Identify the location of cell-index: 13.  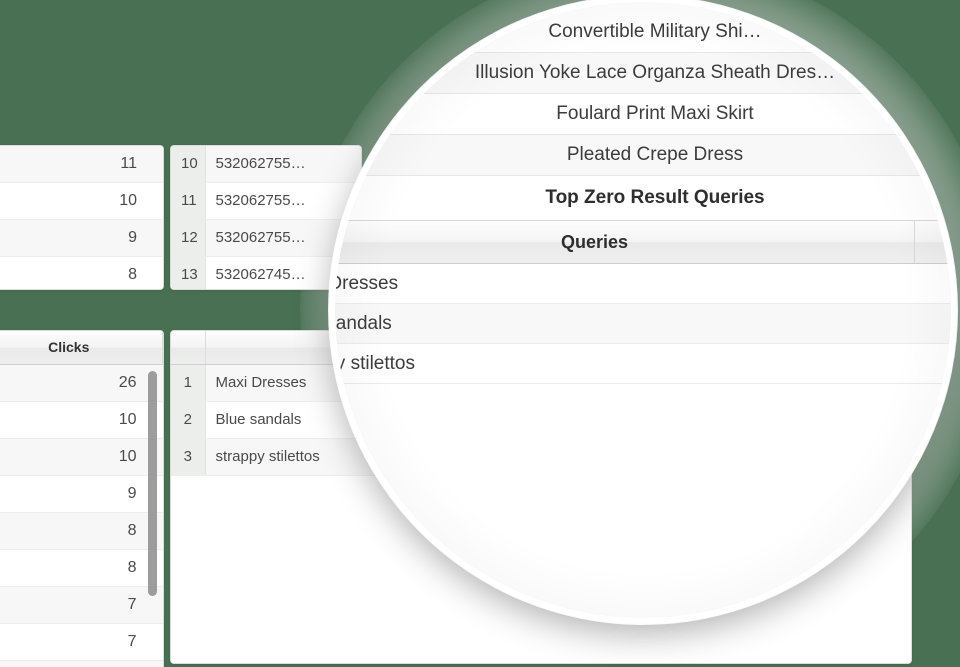
(188, 272).